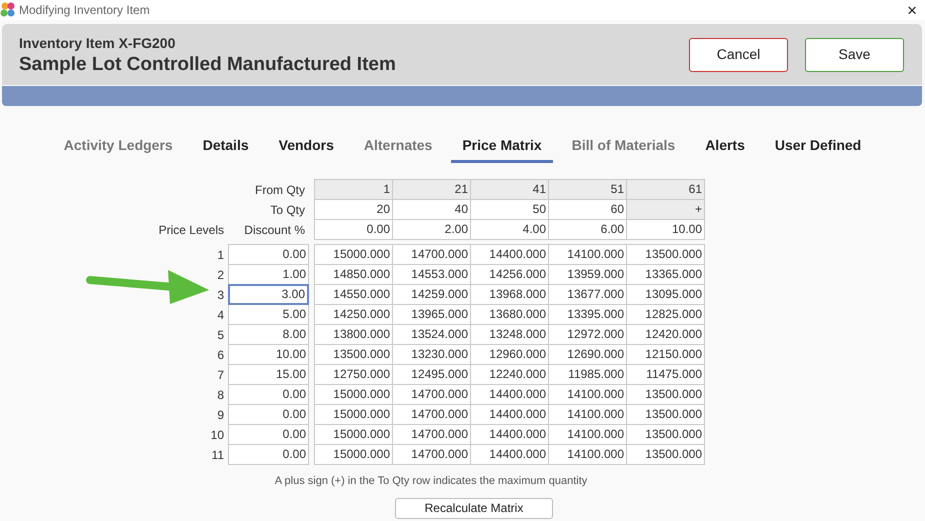 The width and height of the screenshot is (925, 521). I want to click on save-button: Save, so click(854, 55).